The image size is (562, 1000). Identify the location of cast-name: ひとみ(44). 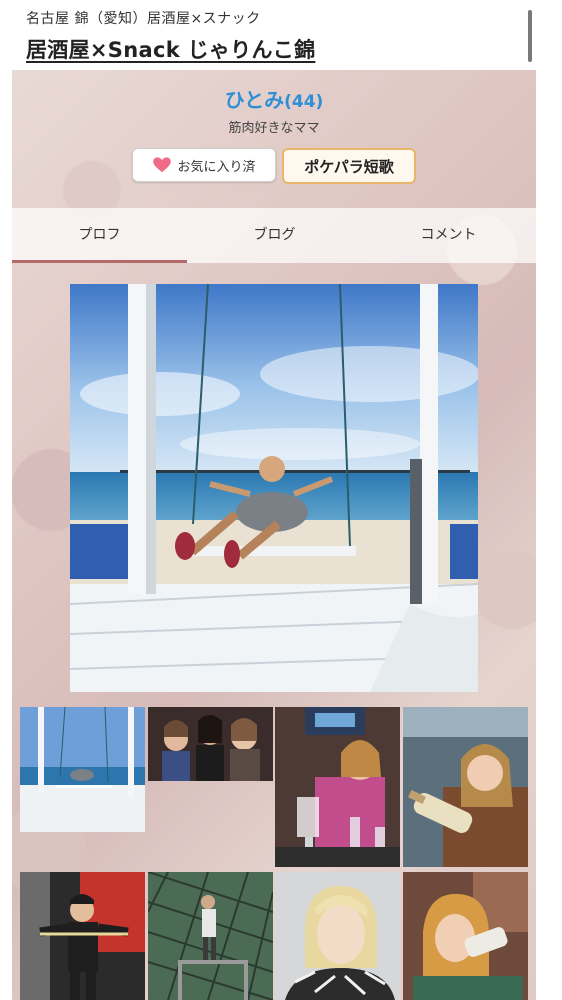
(274, 98).